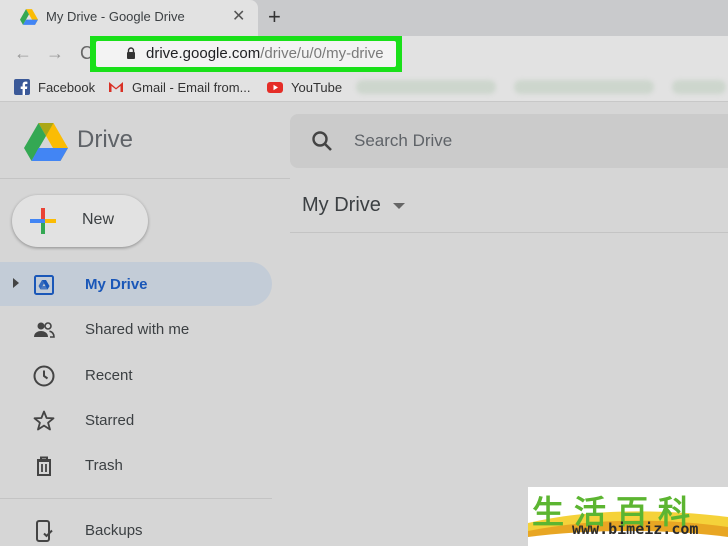 The height and width of the screenshot is (546, 728). Describe the element at coordinates (98, 219) in the screenshot. I see `new-button-label: New` at that location.